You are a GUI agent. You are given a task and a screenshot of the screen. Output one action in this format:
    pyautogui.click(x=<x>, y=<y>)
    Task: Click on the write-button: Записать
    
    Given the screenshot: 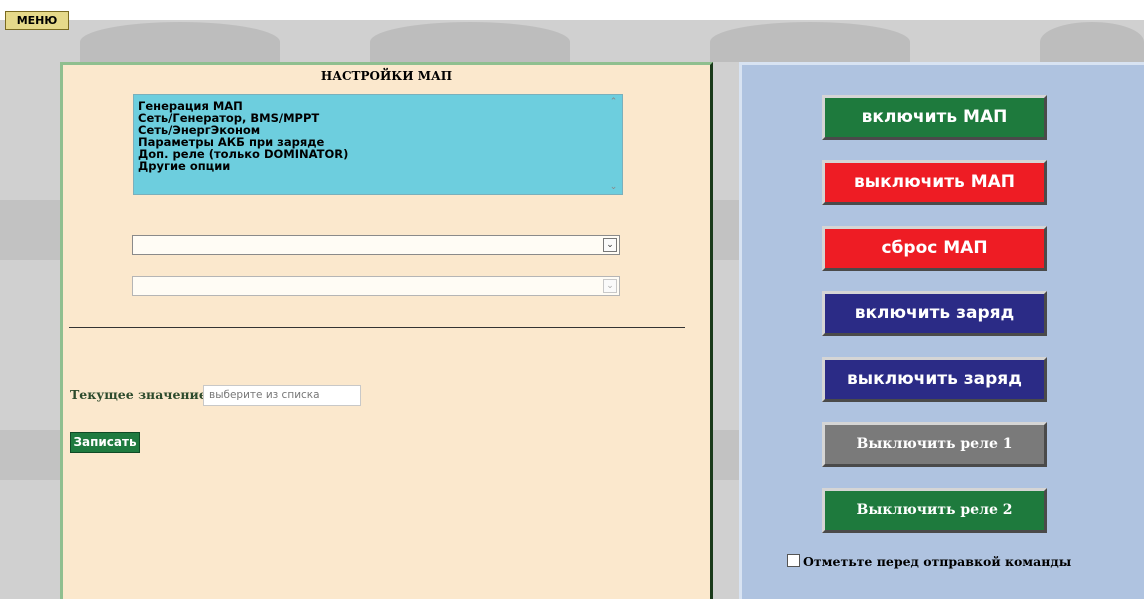 What is the action you would take?
    pyautogui.click(x=105, y=442)
    